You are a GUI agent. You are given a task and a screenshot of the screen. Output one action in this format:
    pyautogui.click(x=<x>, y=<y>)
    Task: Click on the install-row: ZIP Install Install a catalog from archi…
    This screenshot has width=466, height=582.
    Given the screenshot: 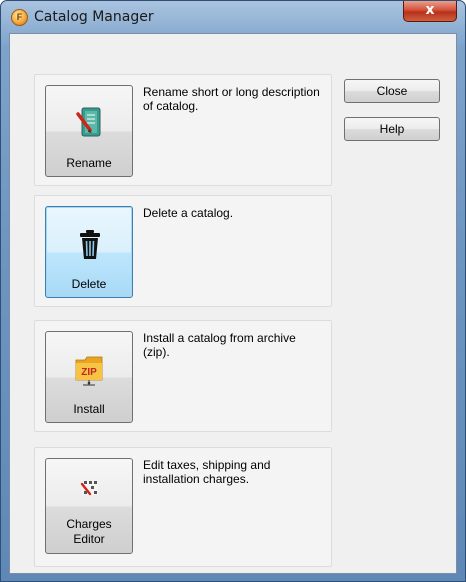 What is the action you would take?
    pyautogui.click(x=183, y=376)
    